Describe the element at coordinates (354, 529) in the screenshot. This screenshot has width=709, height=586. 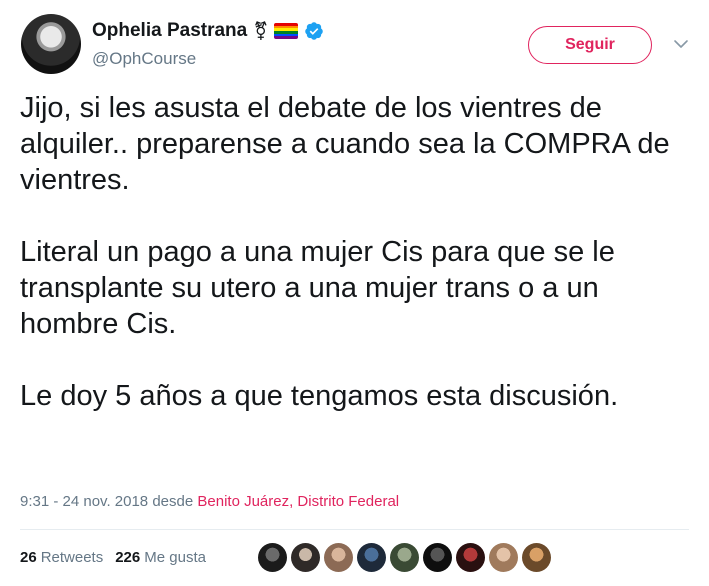
I see `divider` at that location.